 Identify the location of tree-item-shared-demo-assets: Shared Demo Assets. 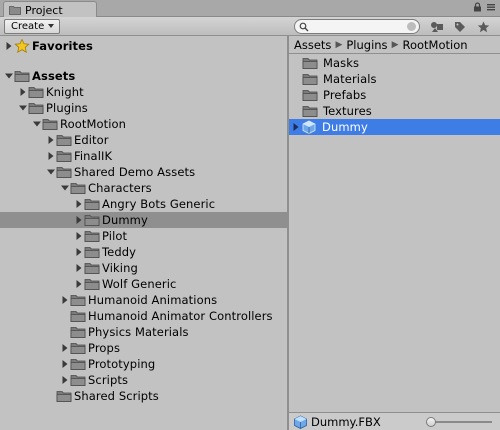
(144, 172).